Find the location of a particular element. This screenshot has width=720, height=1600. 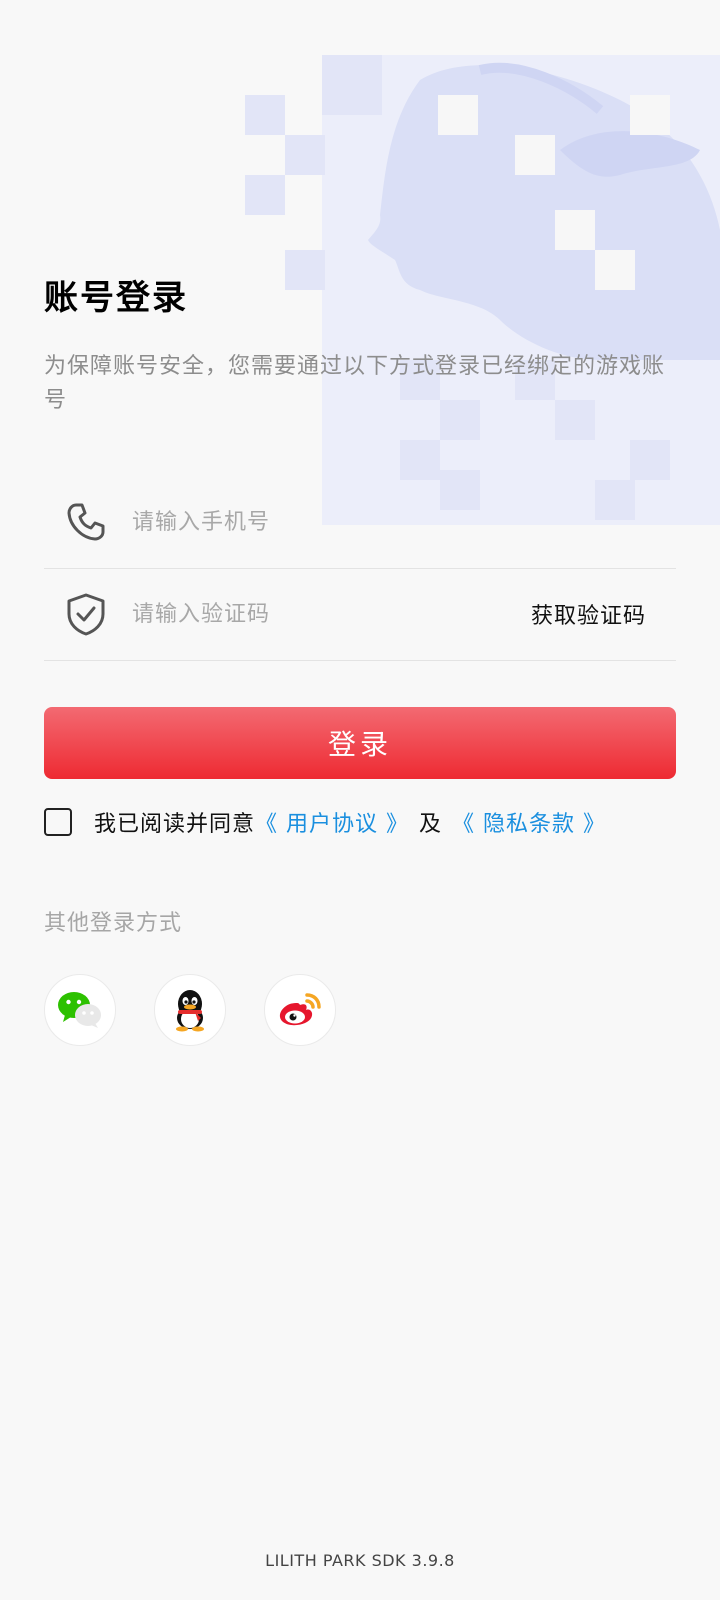

wechat-icon is located at coordinates (79, 1010).